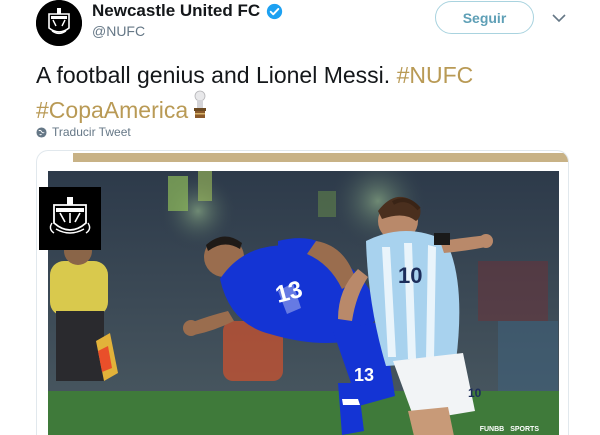 Image resolution: width=600 pixels, height=435 pixels. What do you see at coordinates (275, 11) in the screenshot?
I see `verified-badge-icon` at bounding box center [275, 11].